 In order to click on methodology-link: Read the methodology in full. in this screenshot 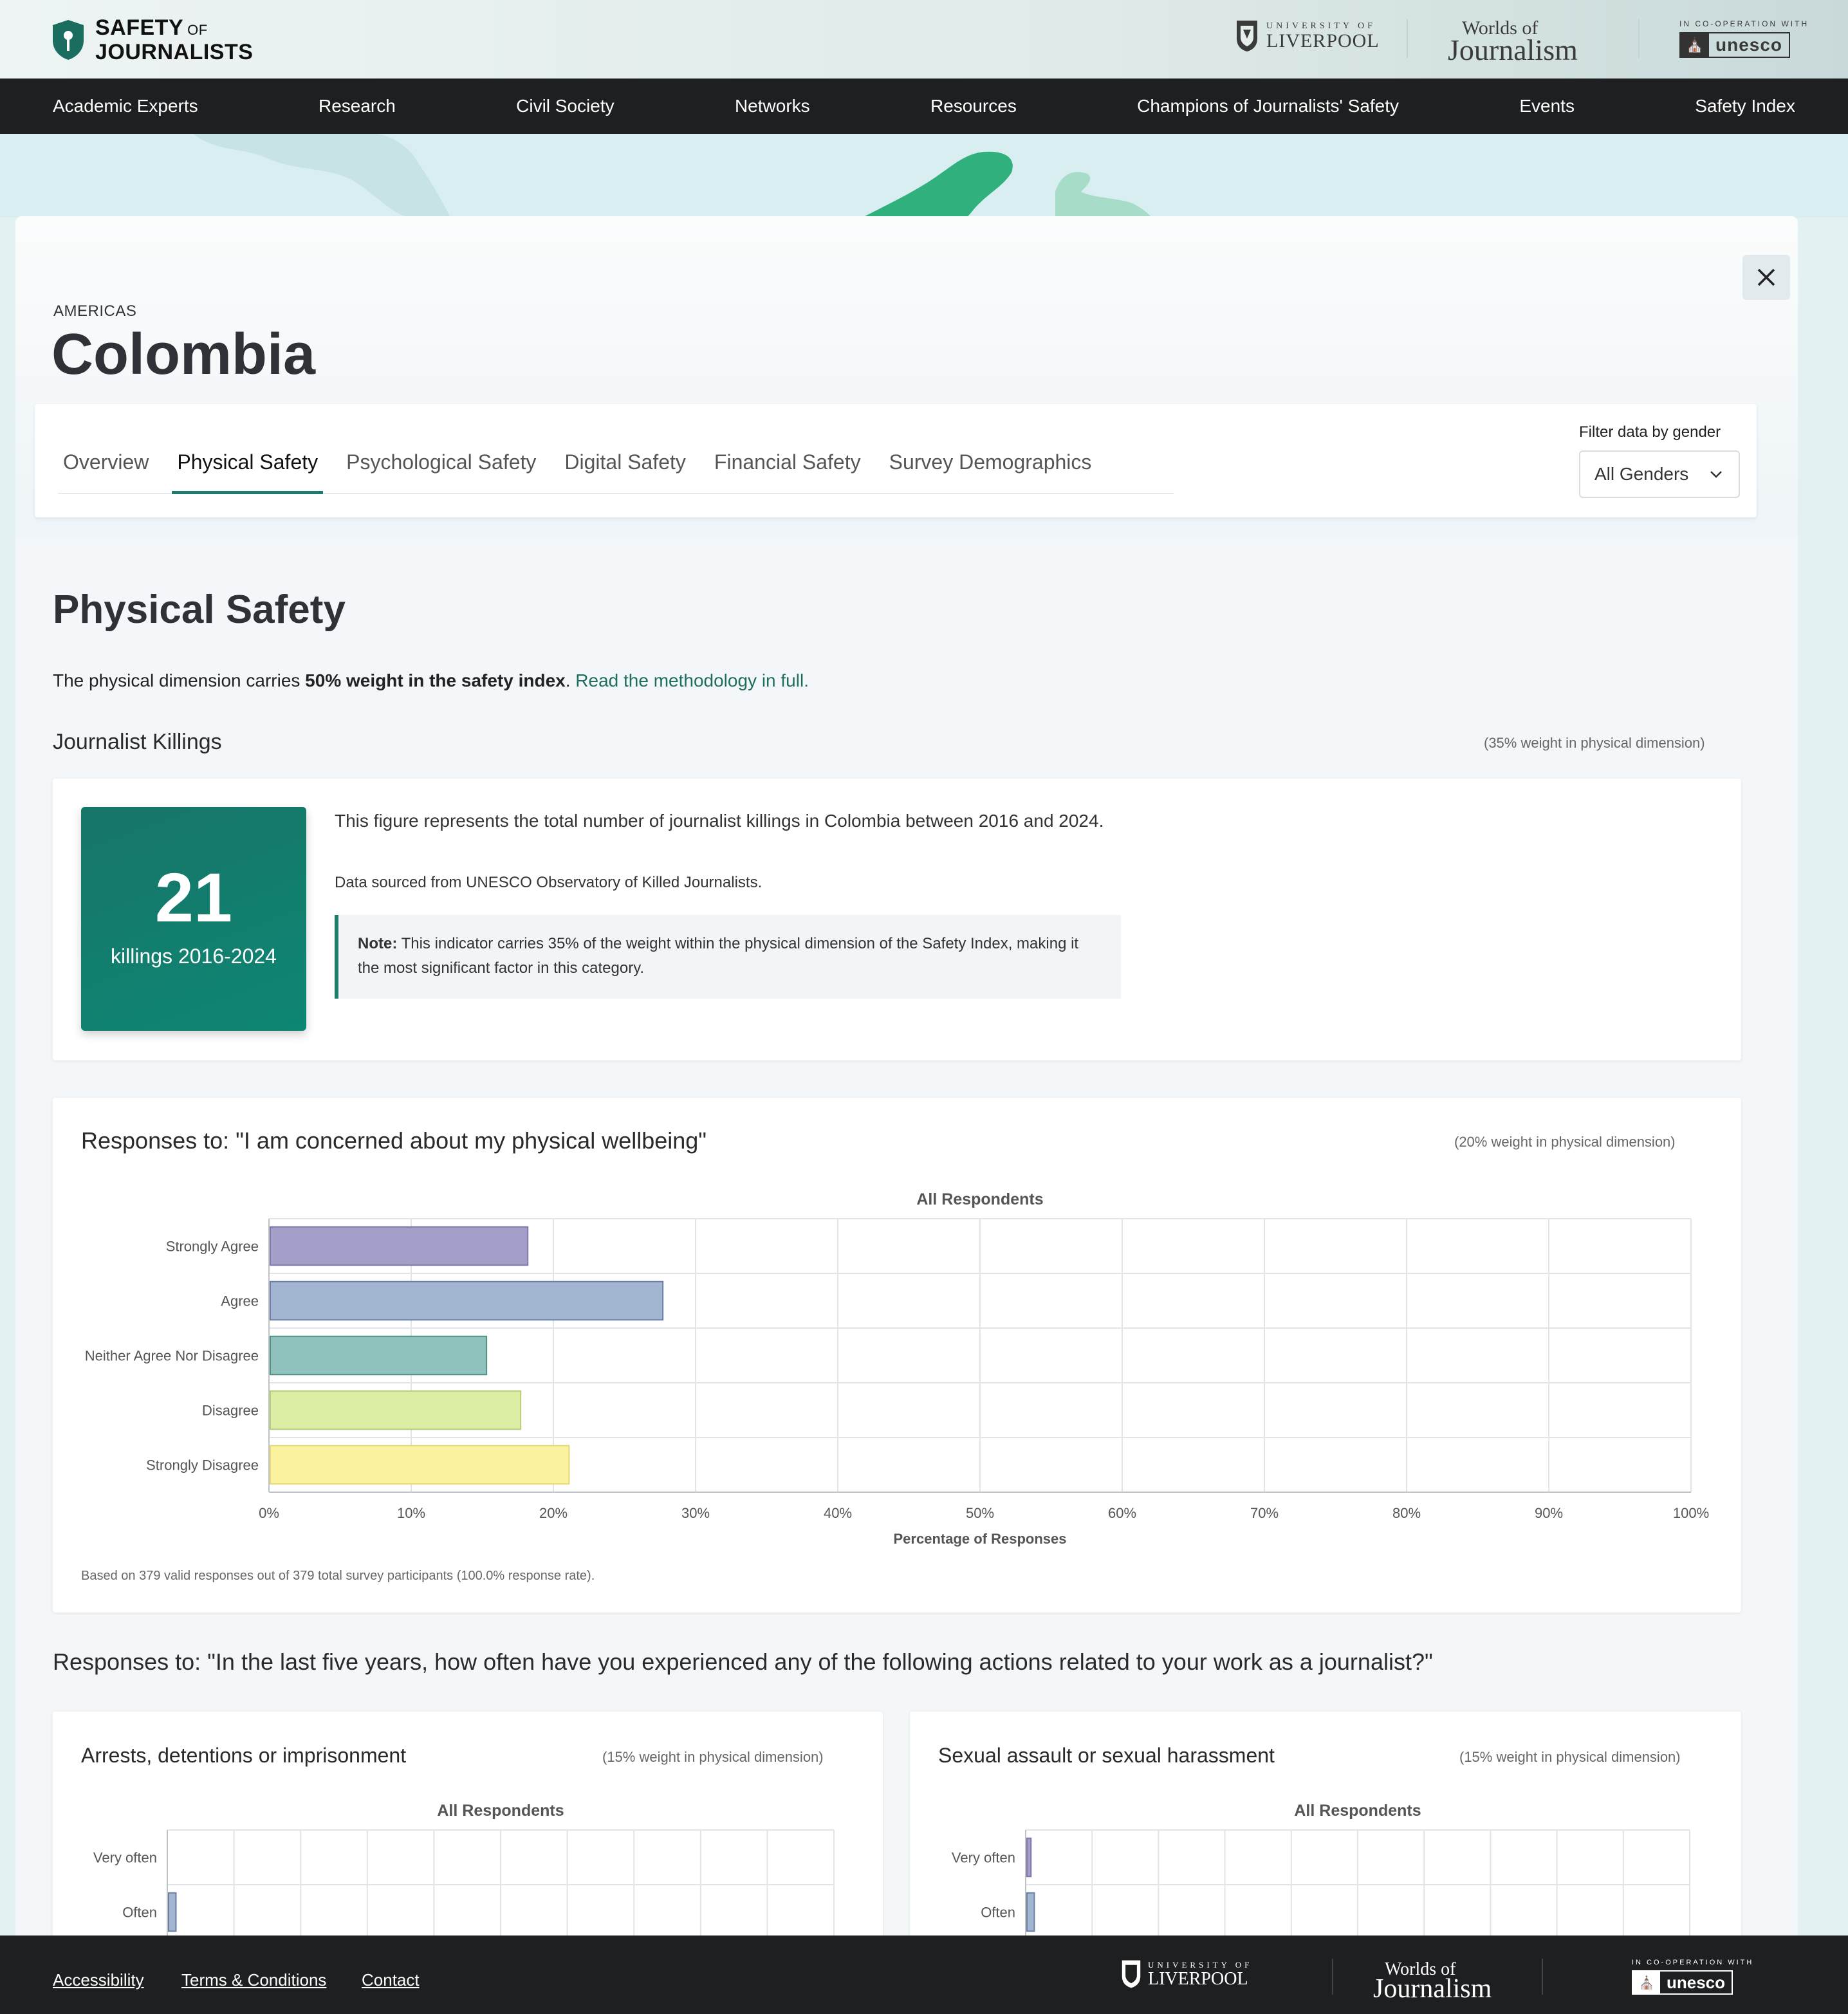, I will do `click(692, 680)`.